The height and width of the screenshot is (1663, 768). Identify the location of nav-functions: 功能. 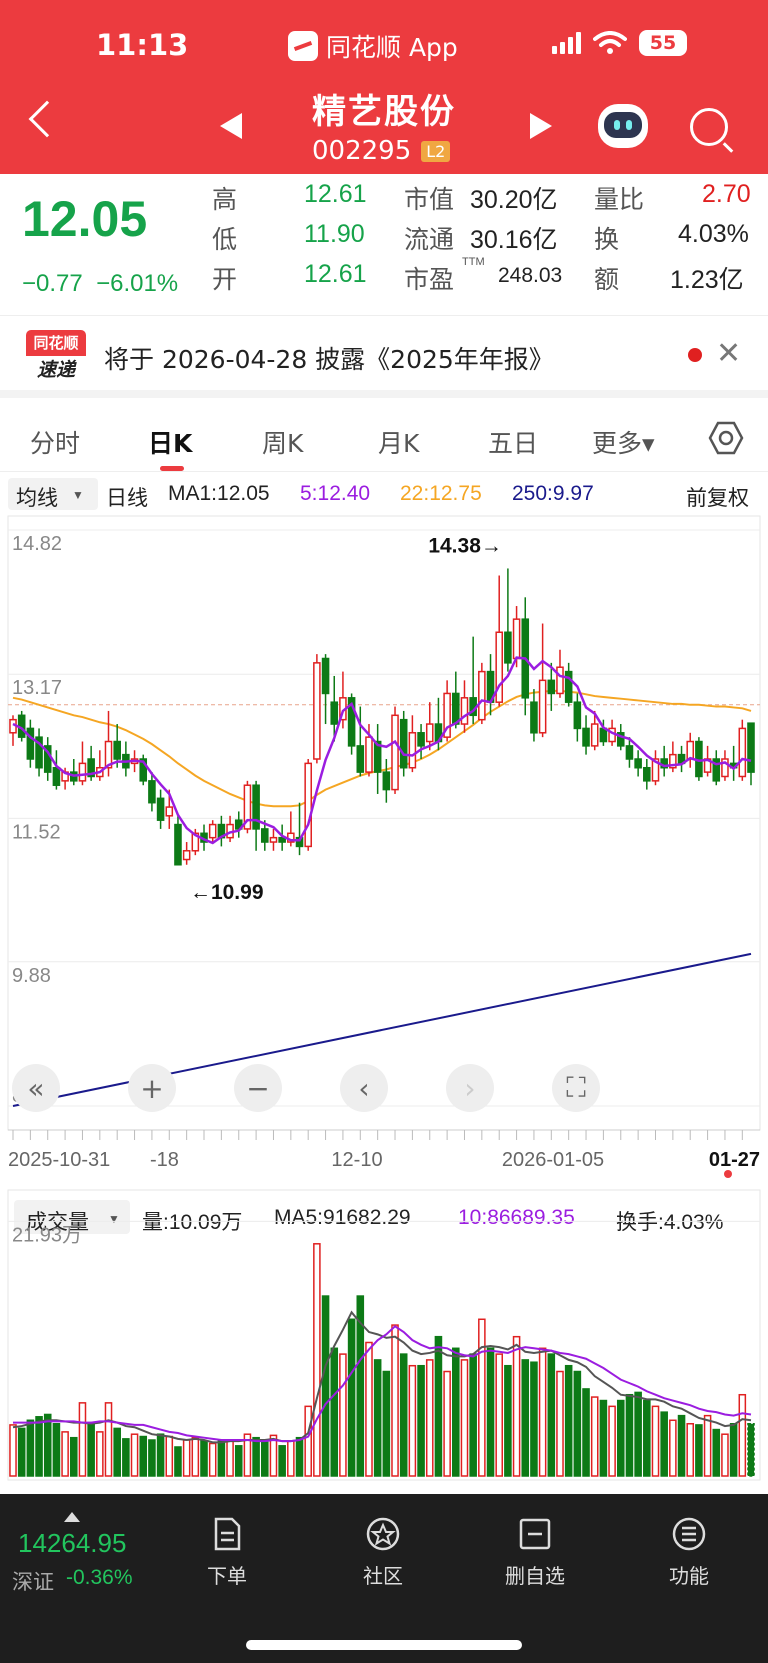
(689, 1552).